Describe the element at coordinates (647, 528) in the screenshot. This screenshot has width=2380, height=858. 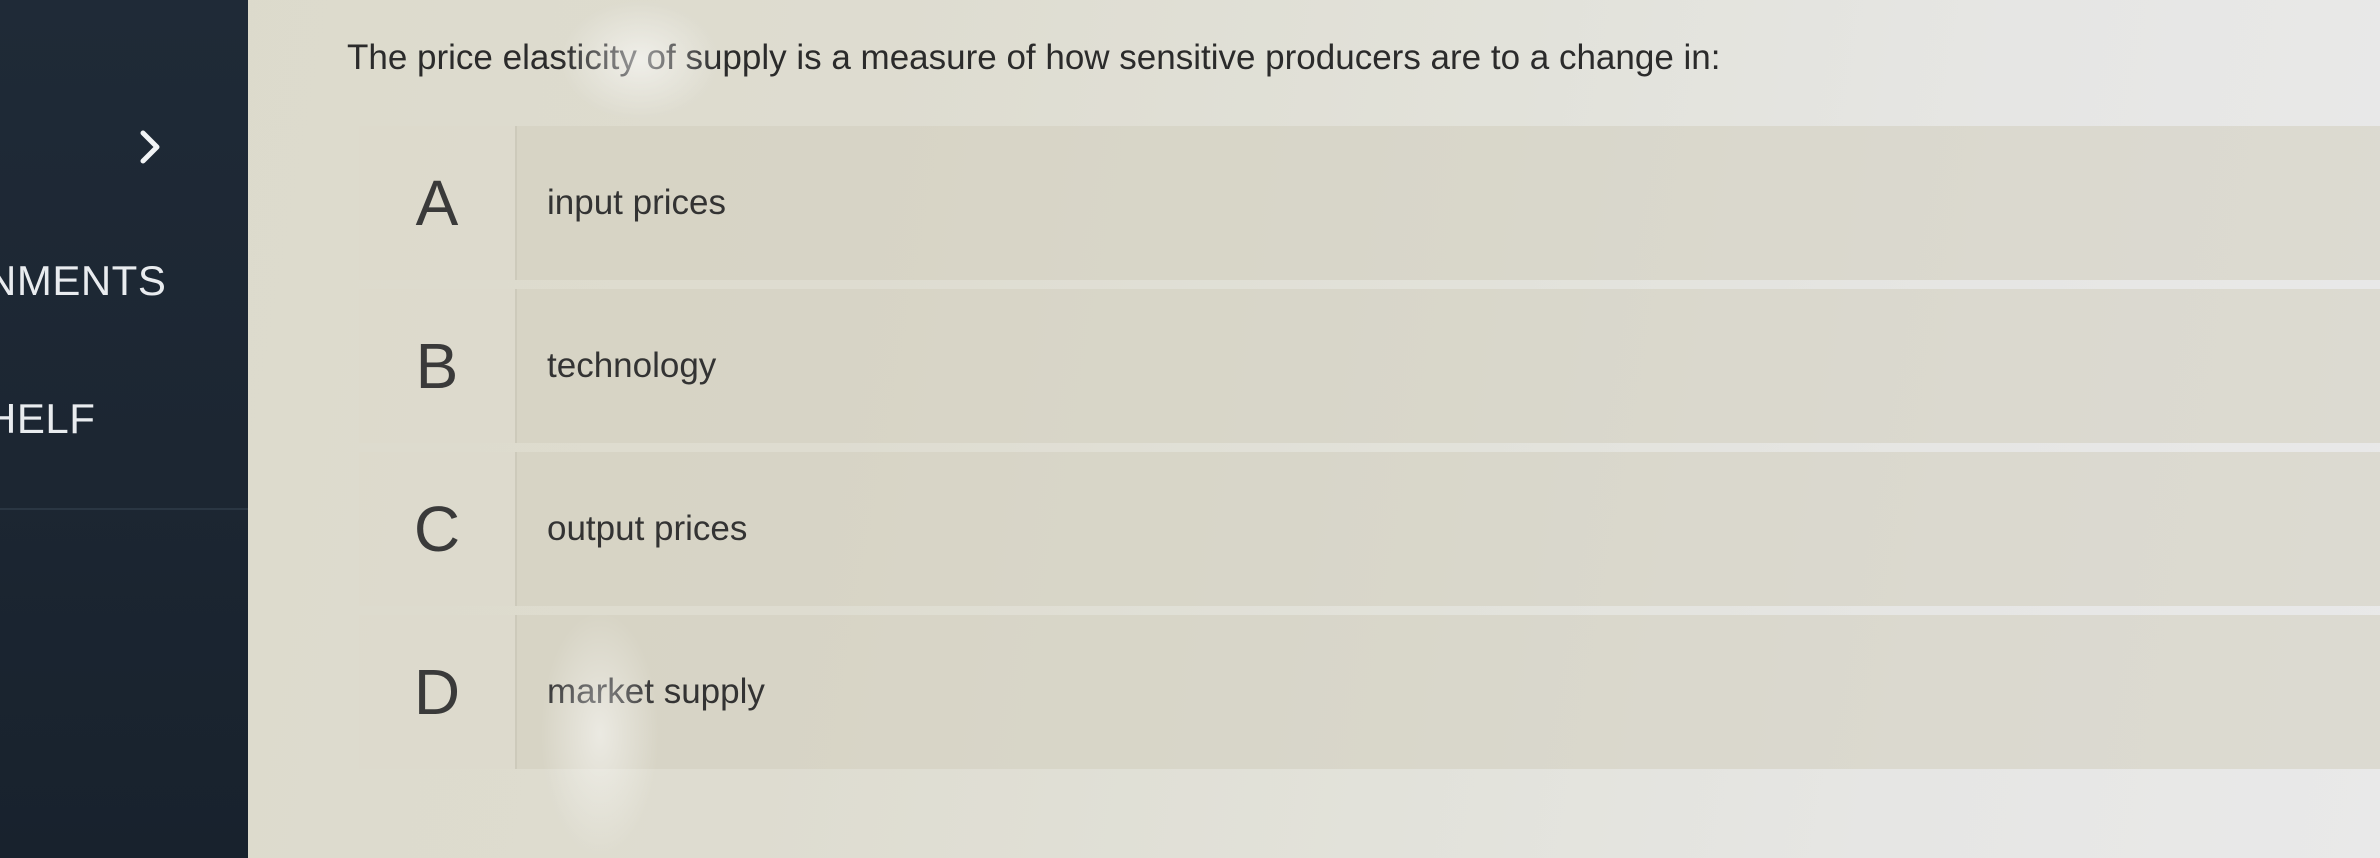
I see `option-text: output prices` at that location.